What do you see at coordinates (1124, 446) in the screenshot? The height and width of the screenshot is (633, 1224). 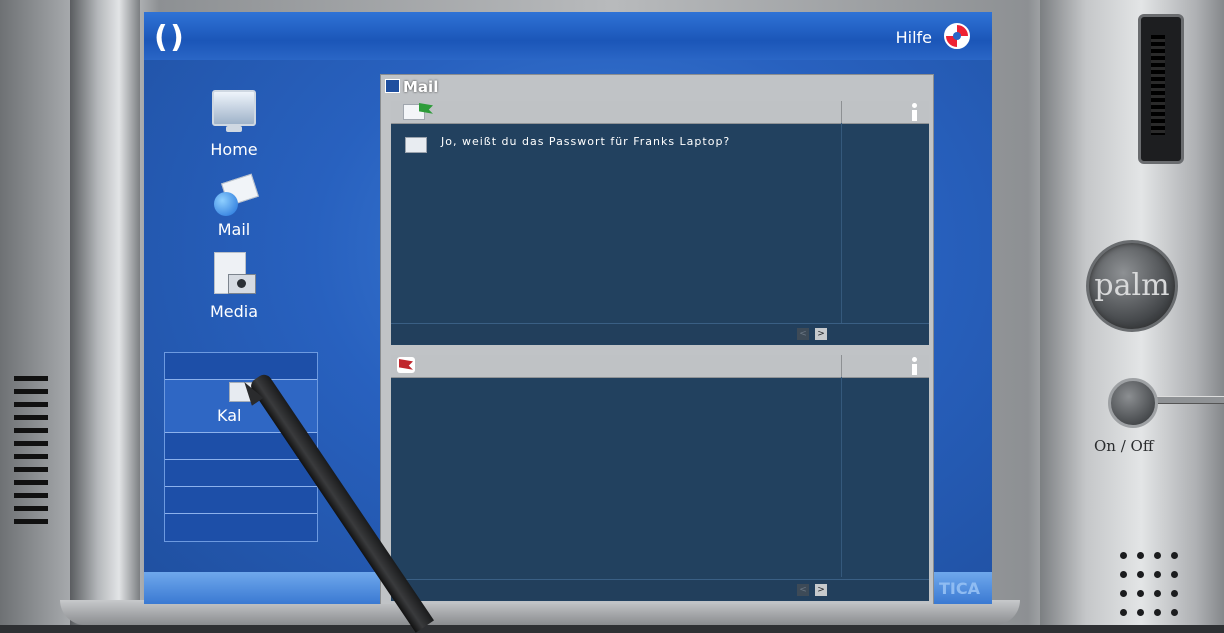 I see `power-label: On / Off` at bounding box center [1124, 446].